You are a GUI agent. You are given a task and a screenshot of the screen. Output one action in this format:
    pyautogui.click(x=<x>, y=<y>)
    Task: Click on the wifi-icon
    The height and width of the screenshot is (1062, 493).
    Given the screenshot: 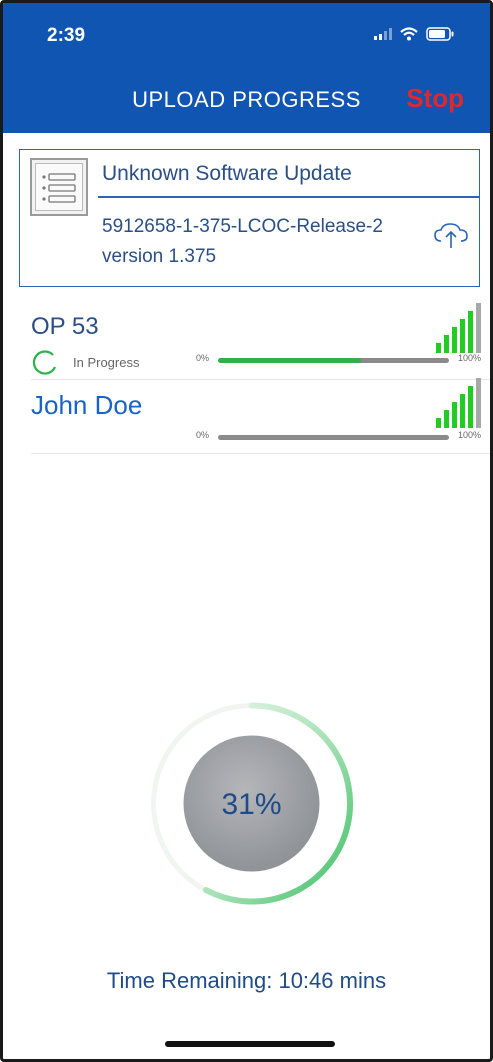 What is the action you would take?
    pyautogui.click(x=409, y=34)
    